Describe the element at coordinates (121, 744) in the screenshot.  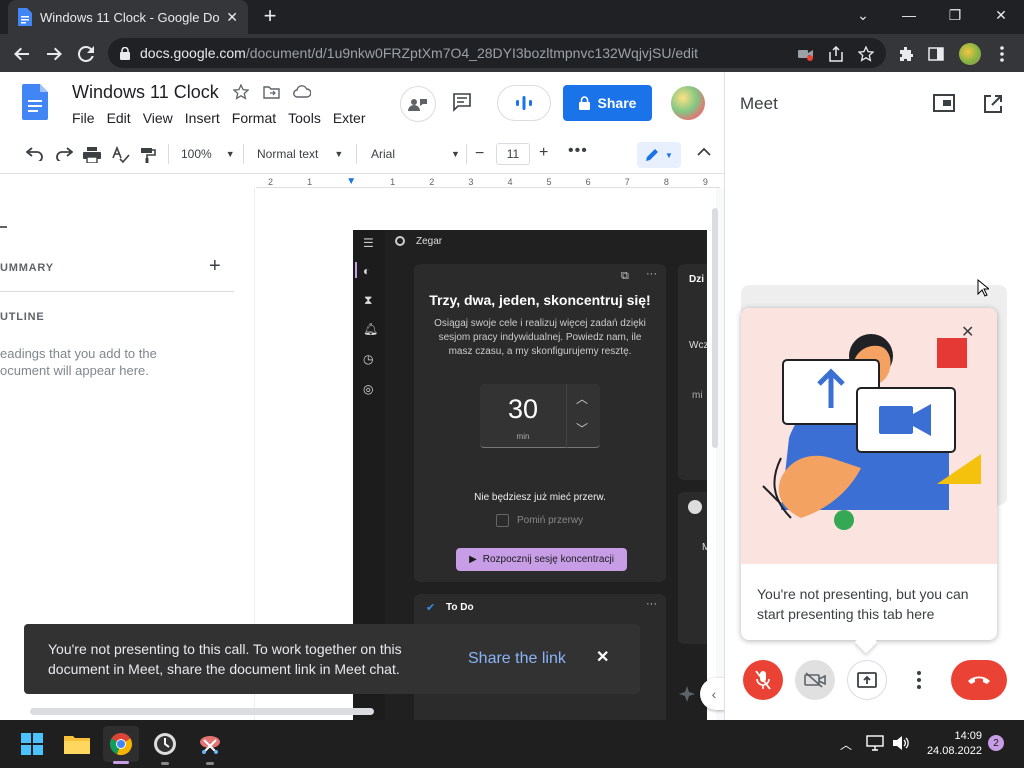
I see `chrome-taskbar-icon` at that location.